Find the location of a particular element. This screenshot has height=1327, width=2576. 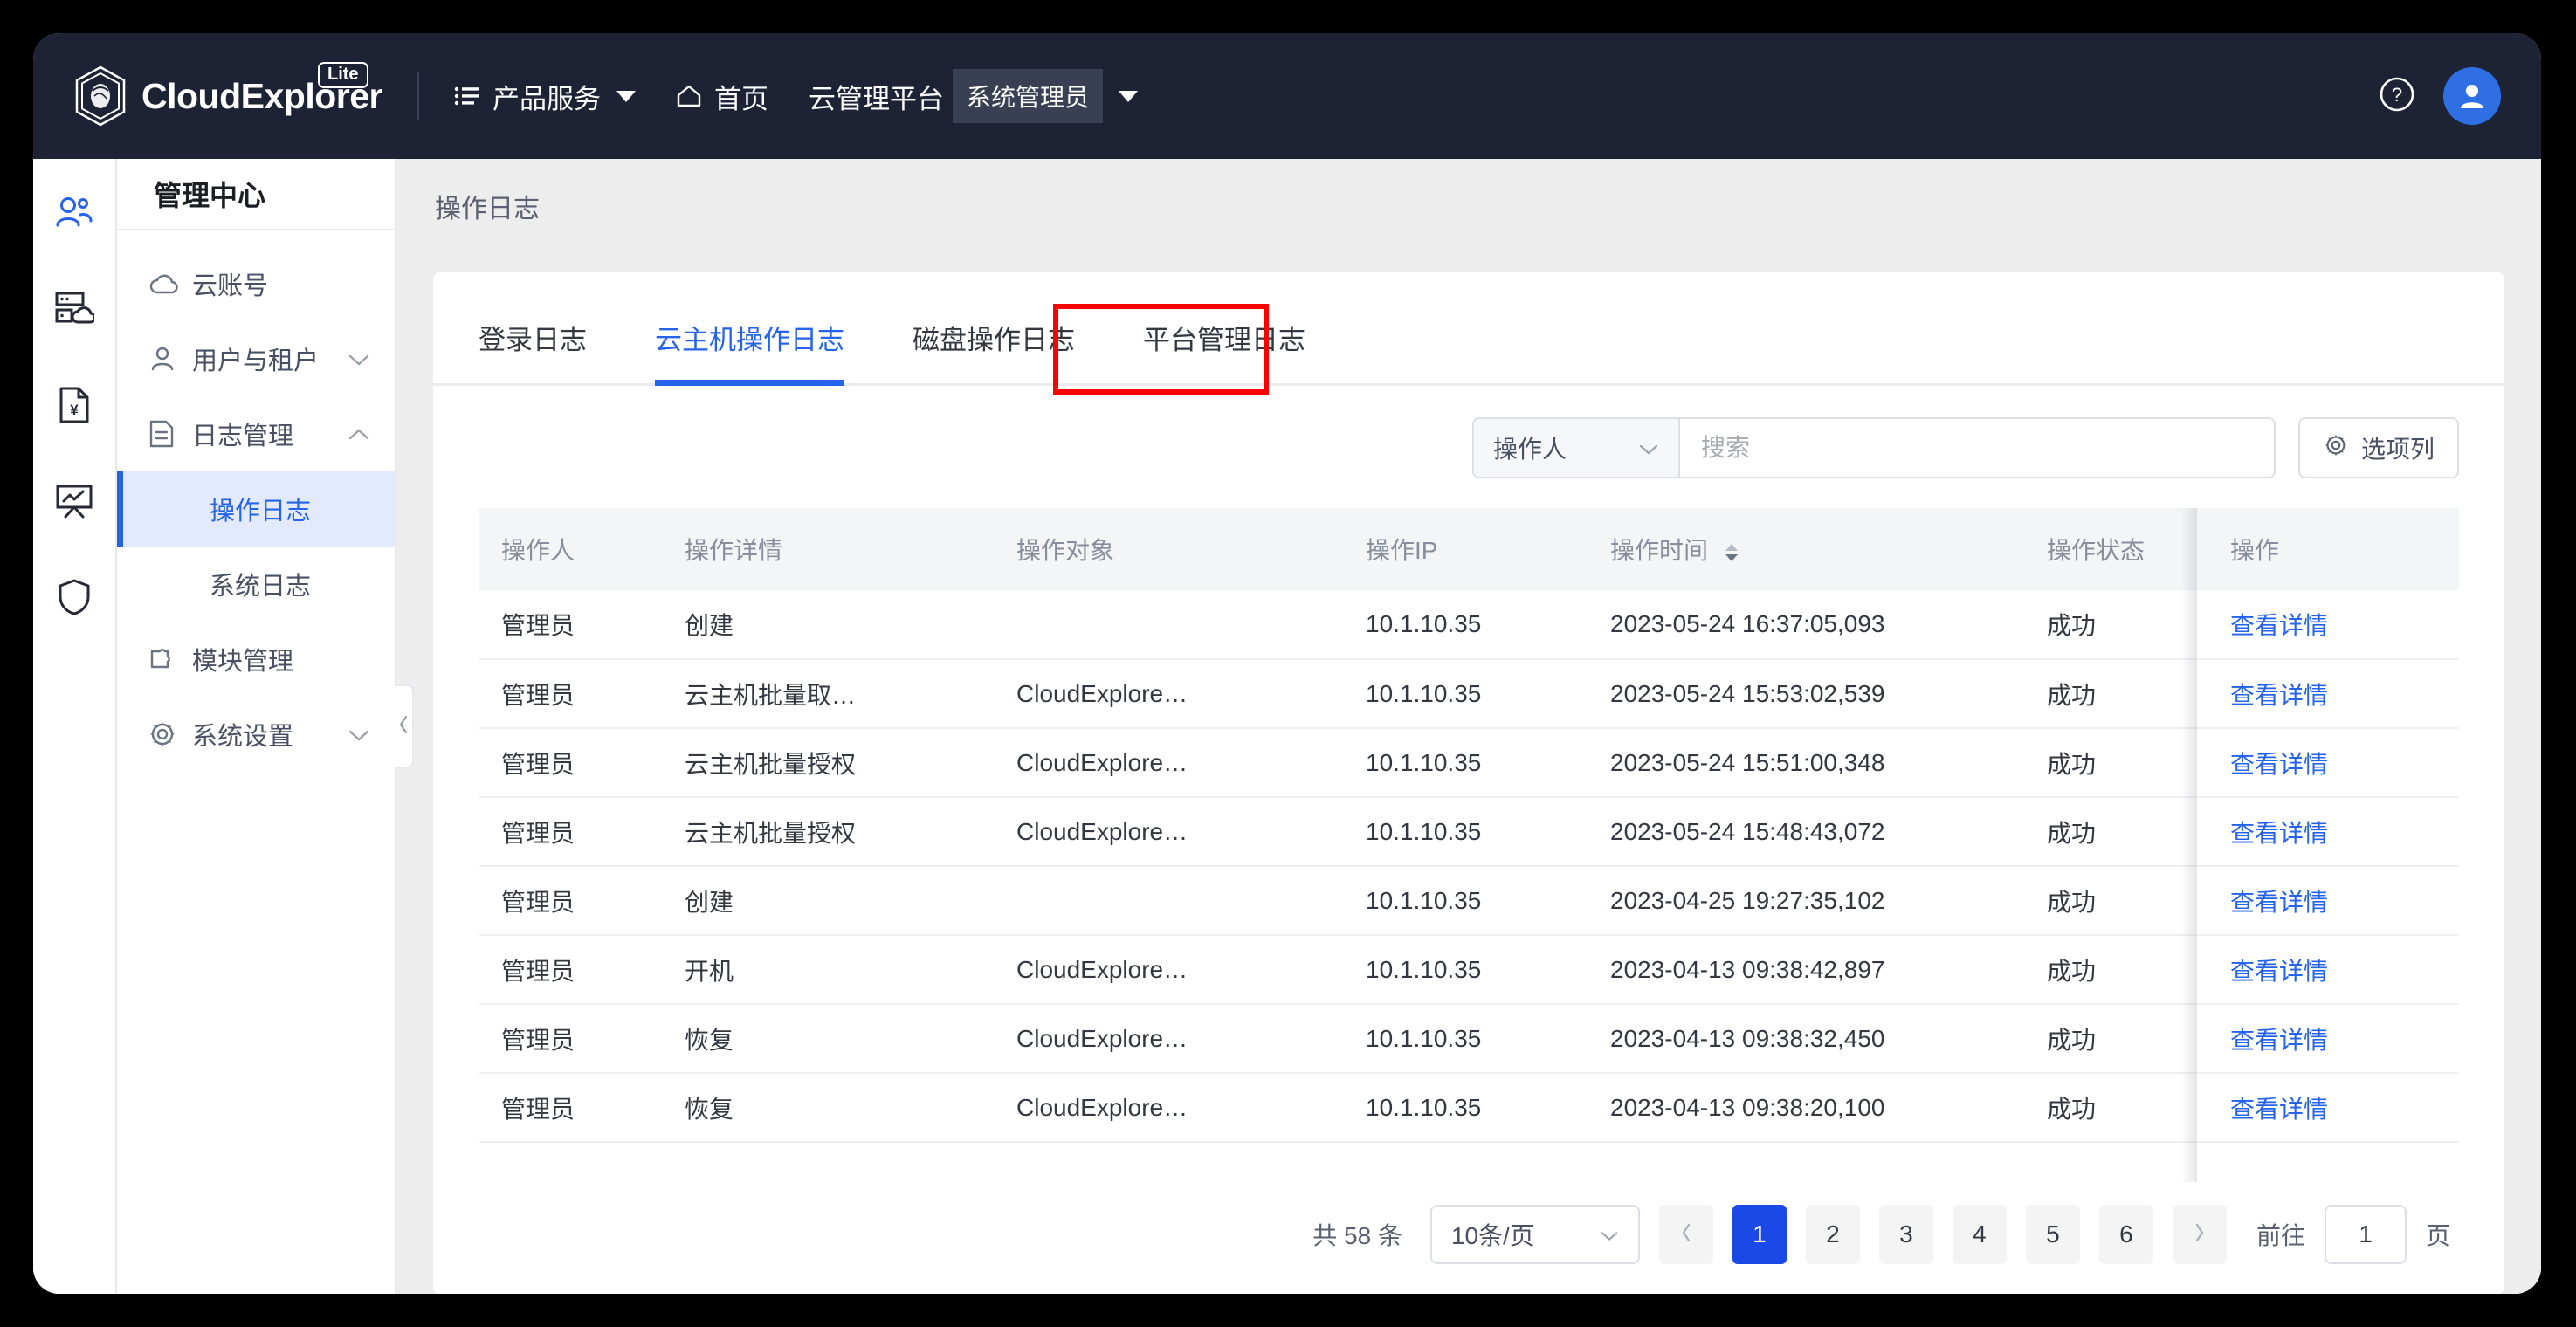

sidebar-collapse-handle is located at coordinates (404, 726).